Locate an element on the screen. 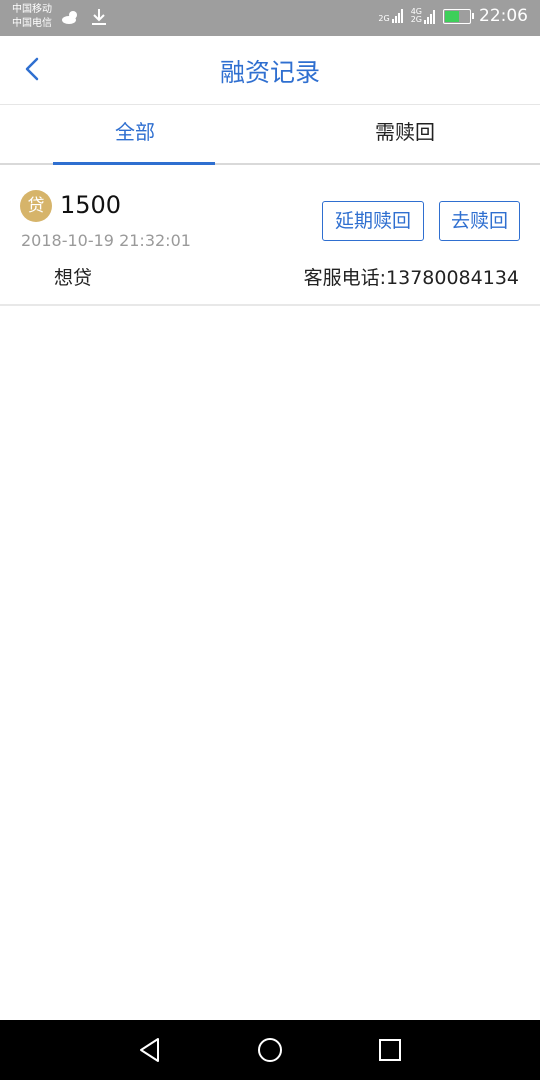 This screenshot has height=1080, width=540. signal-sim1: 2G is located at coordinates (390, 16).